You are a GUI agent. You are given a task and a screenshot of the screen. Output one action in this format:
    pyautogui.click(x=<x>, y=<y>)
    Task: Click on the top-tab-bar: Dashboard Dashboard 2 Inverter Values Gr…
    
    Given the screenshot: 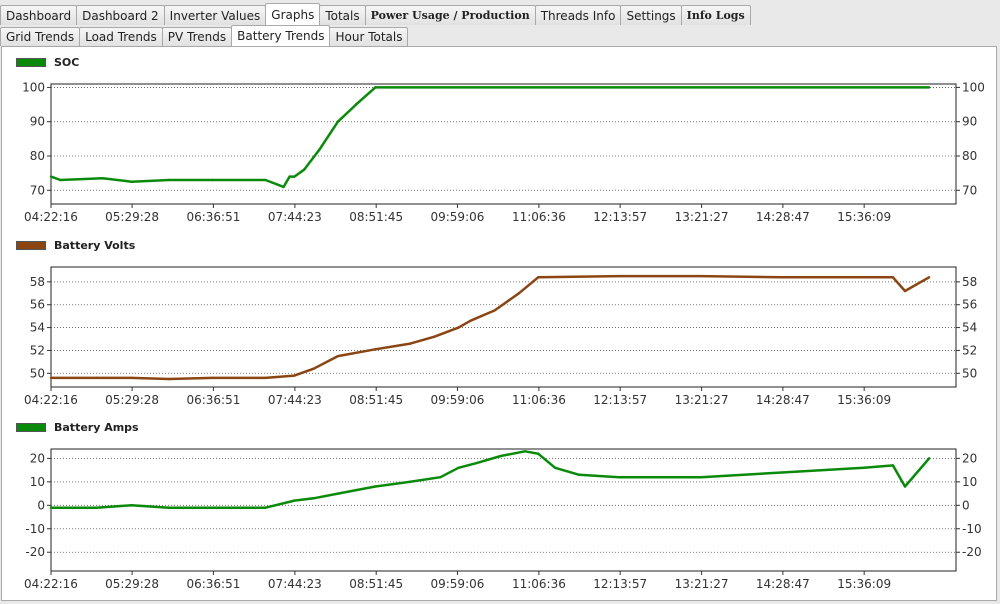 What is the action you would take?
    pyautogui.click(x=375, y=14)
    